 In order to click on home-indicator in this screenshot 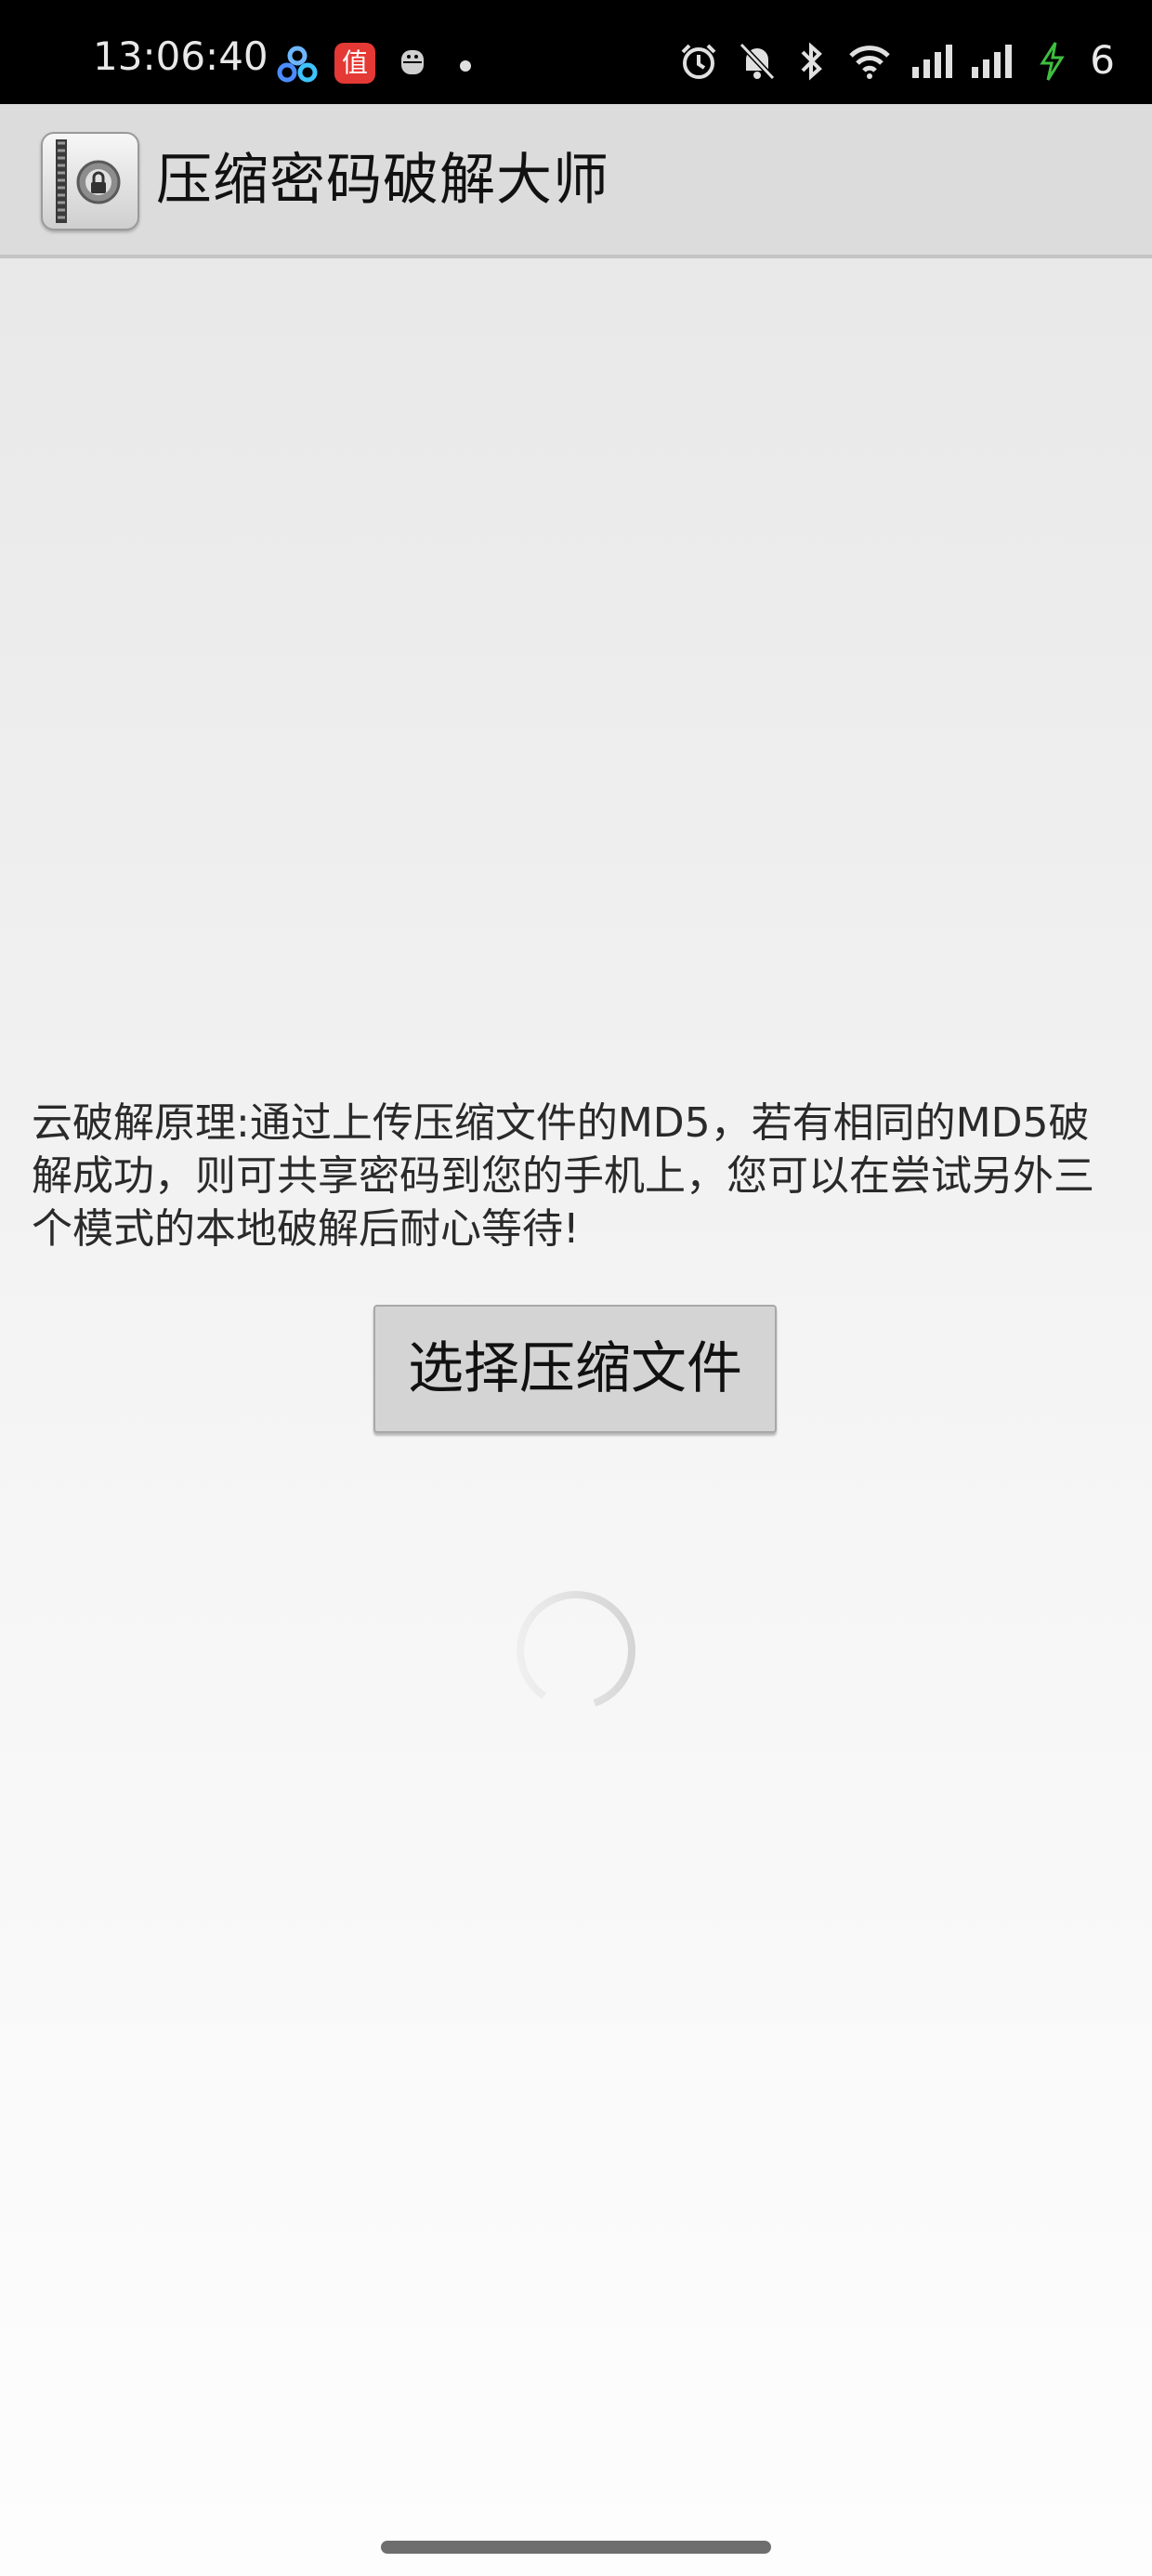, I will do `click(576, 2547)`.